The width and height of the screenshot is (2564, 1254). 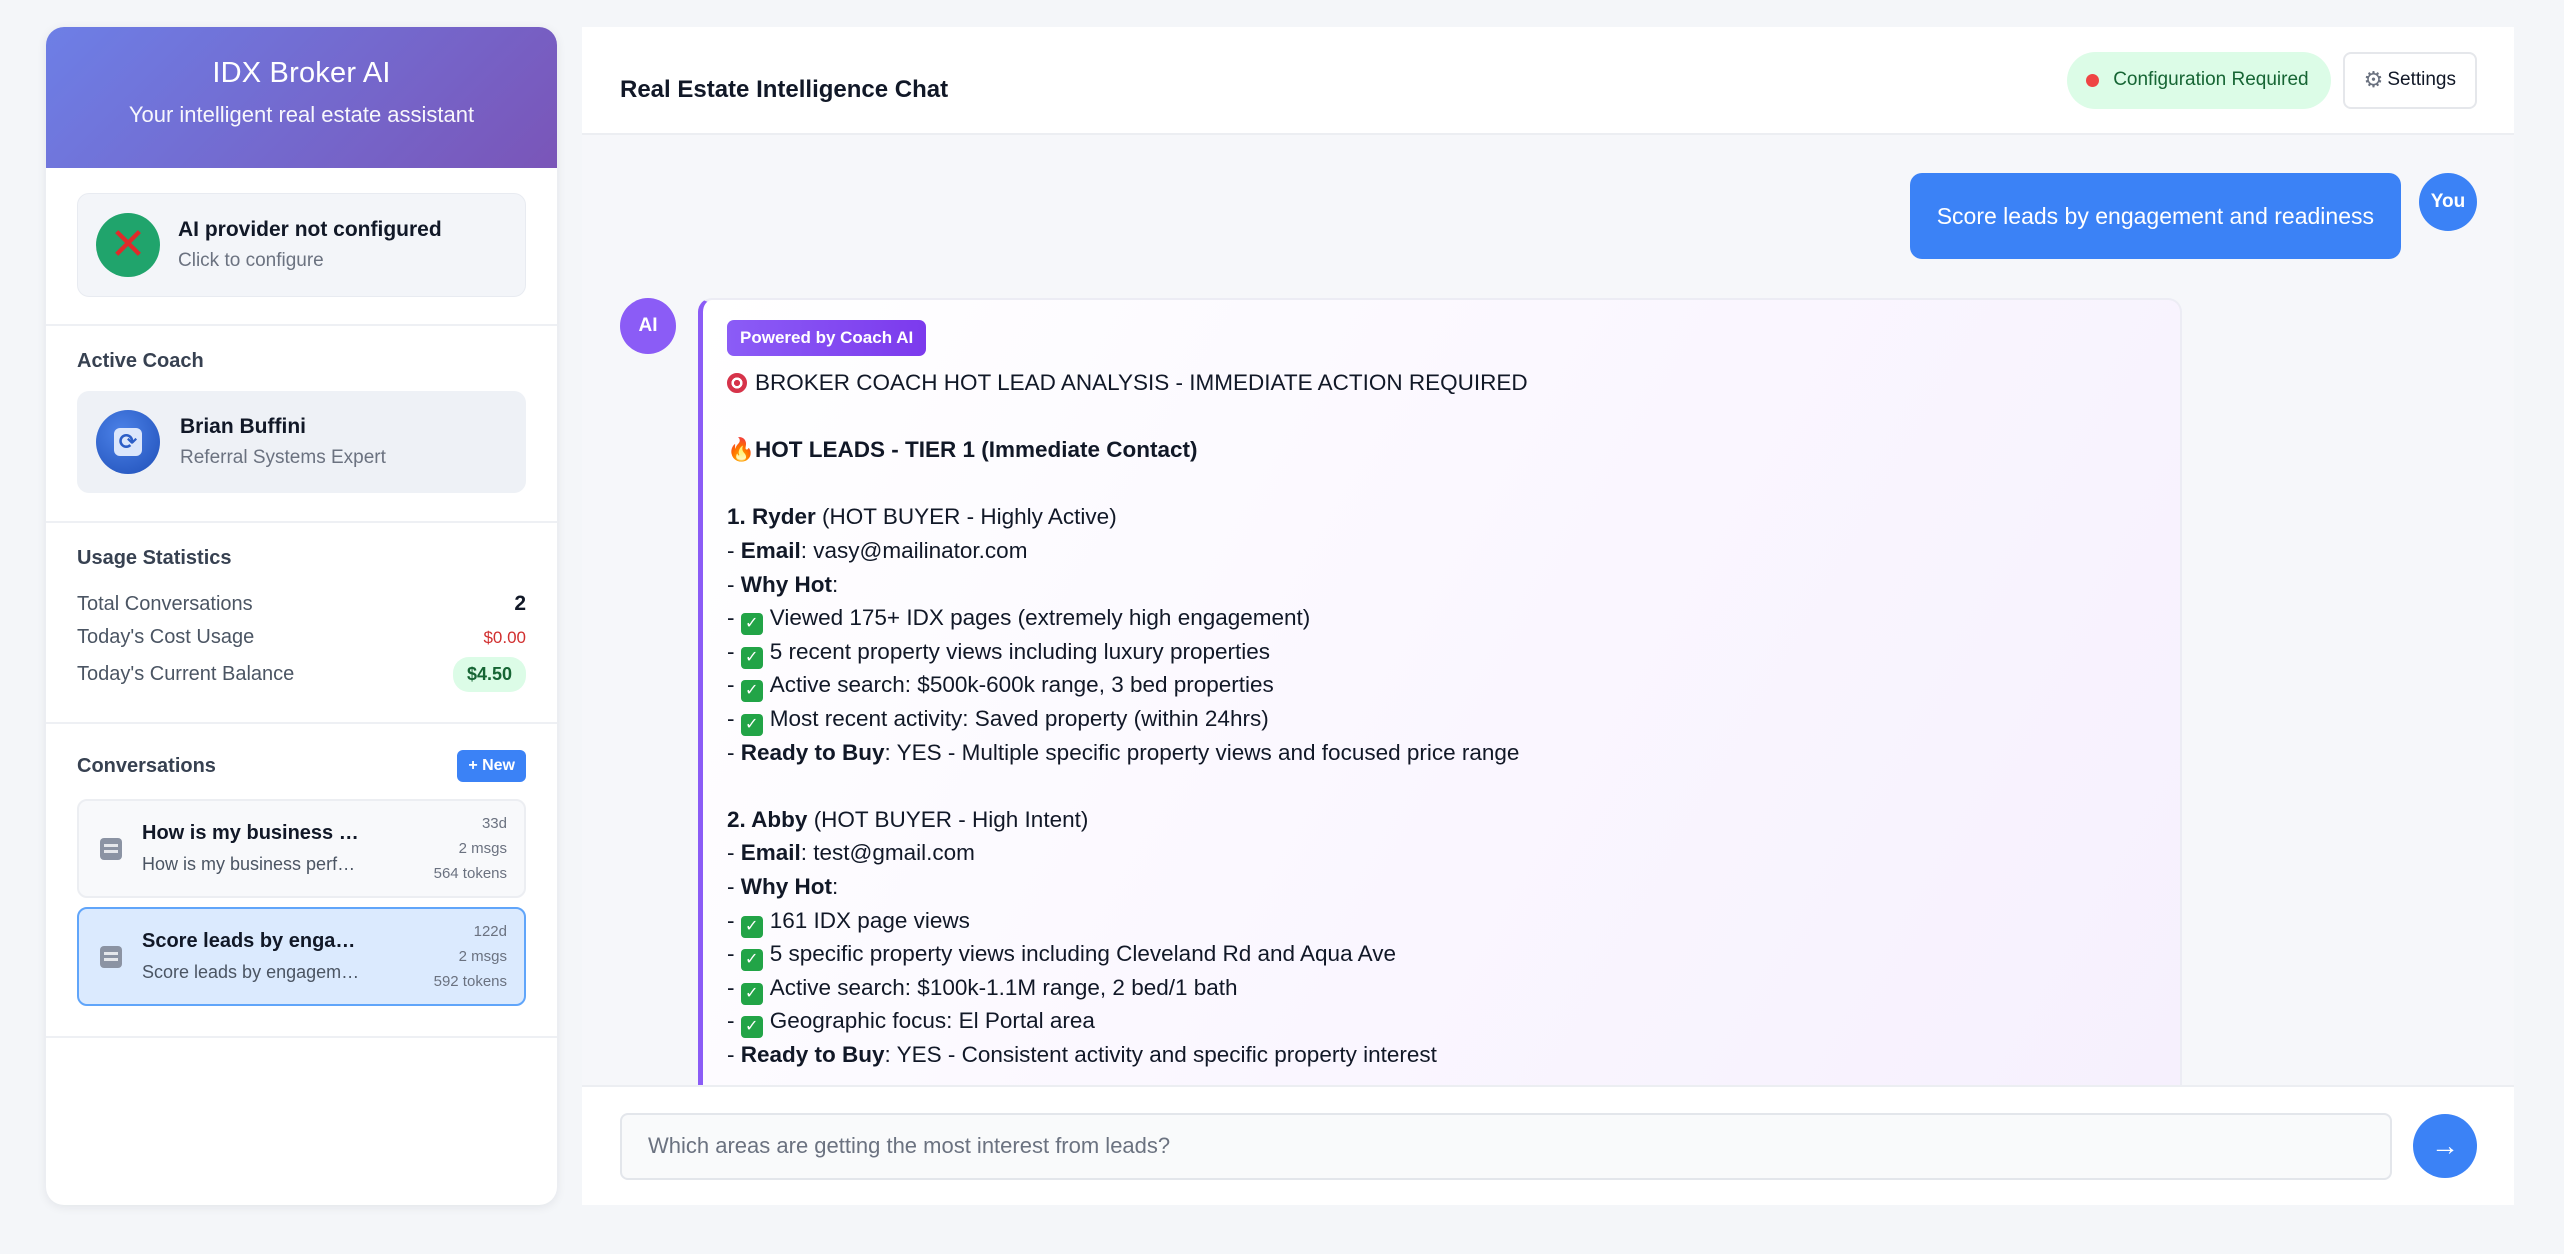 I want to click on conversation-preview: How is my business performing?, so click(x=253, y=864).